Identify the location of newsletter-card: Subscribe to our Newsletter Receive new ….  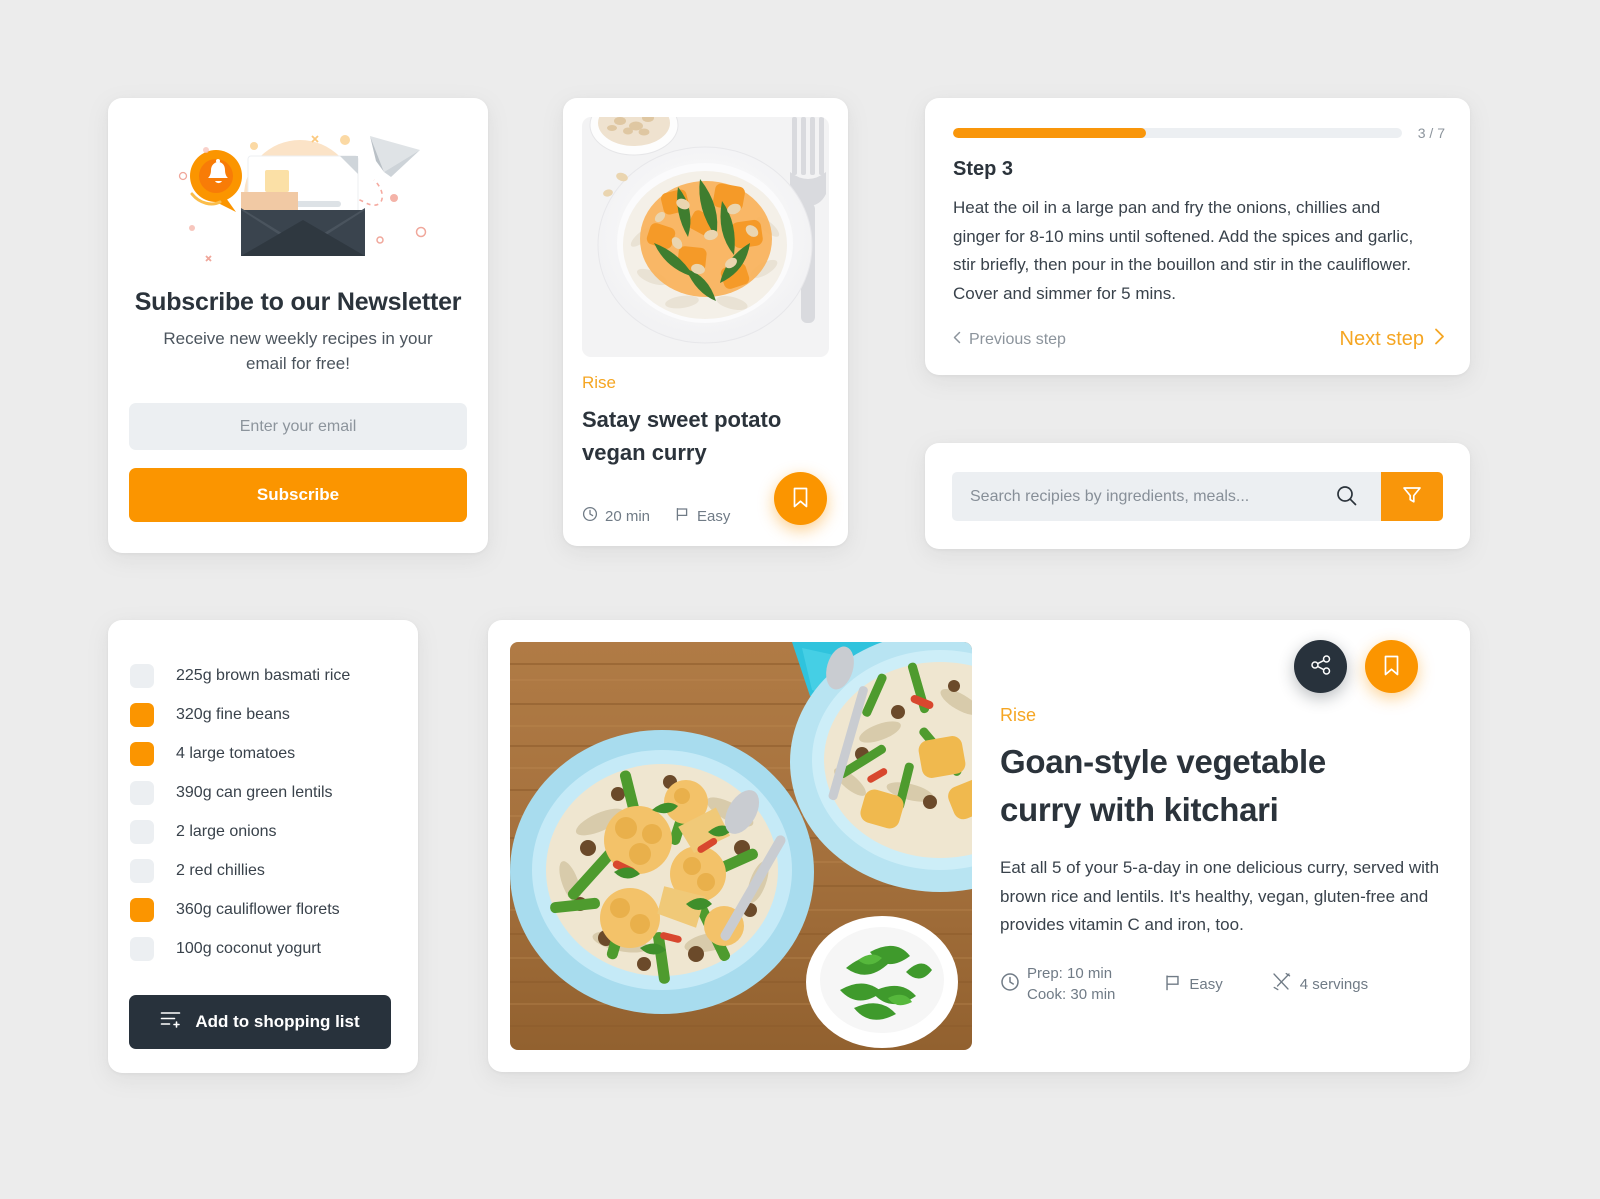
(298, 325).